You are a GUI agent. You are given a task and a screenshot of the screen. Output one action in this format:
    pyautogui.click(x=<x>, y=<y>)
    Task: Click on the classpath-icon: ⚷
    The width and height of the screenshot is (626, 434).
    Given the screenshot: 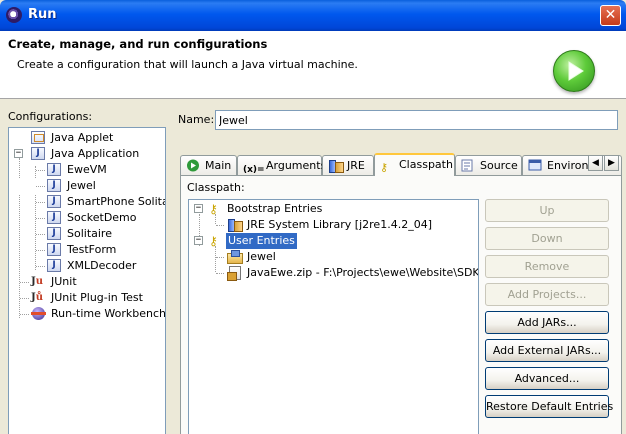 What is the action you would take?
    pyautogui.click(x=384, y=167)
    